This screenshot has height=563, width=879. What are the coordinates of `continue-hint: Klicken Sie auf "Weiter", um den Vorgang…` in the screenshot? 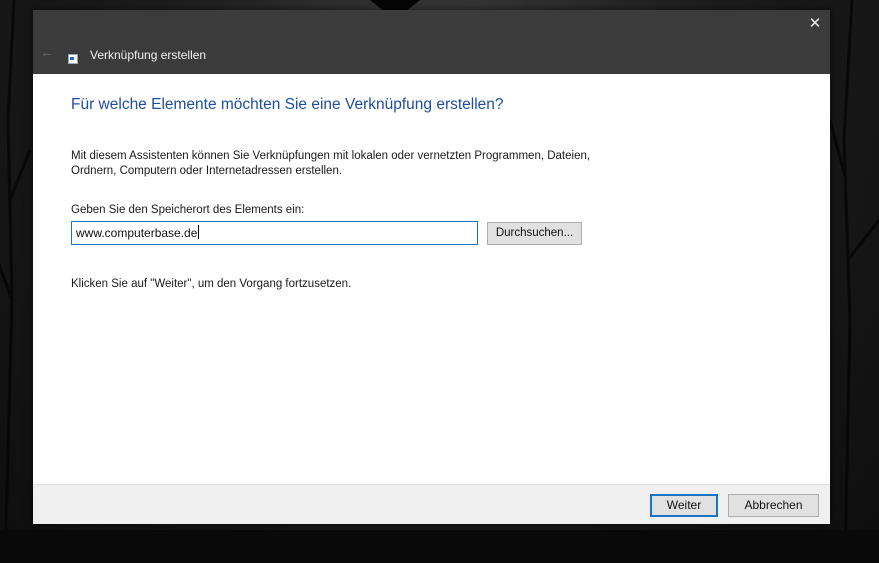 It's located at (211, 284).